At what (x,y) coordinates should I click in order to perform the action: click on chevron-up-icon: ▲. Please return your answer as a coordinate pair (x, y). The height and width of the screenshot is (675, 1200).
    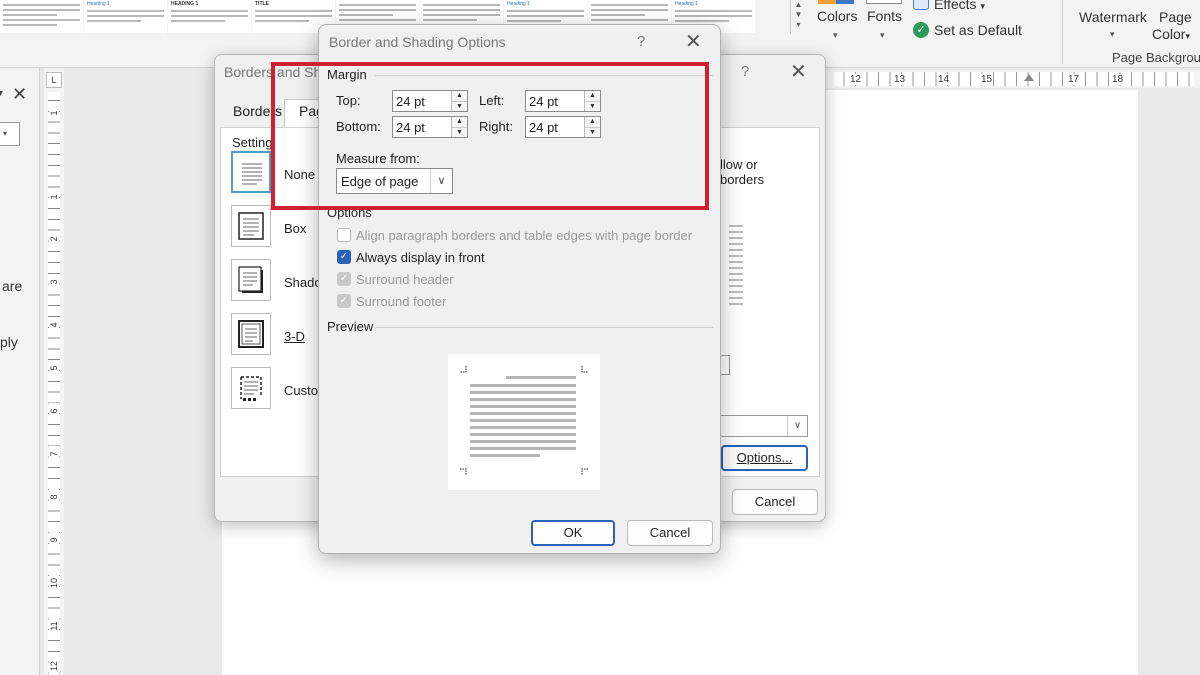
    Looking at the image, I should click on (798, 5).